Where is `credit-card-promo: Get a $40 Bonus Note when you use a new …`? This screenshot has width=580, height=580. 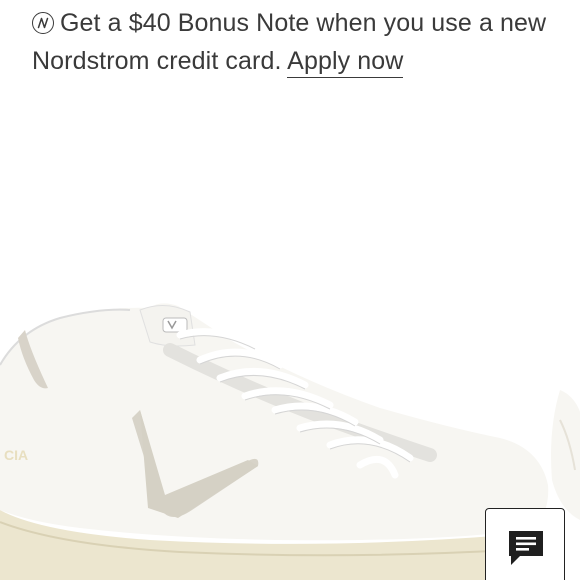
credit-card-promo: Get a $40 Bonus Note when you use a new … is located at coordinates (302, 42).